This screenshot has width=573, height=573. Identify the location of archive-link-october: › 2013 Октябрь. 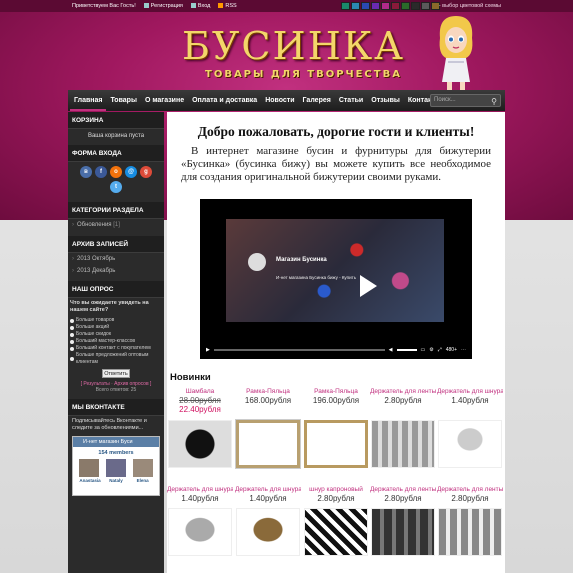
(116, 259).